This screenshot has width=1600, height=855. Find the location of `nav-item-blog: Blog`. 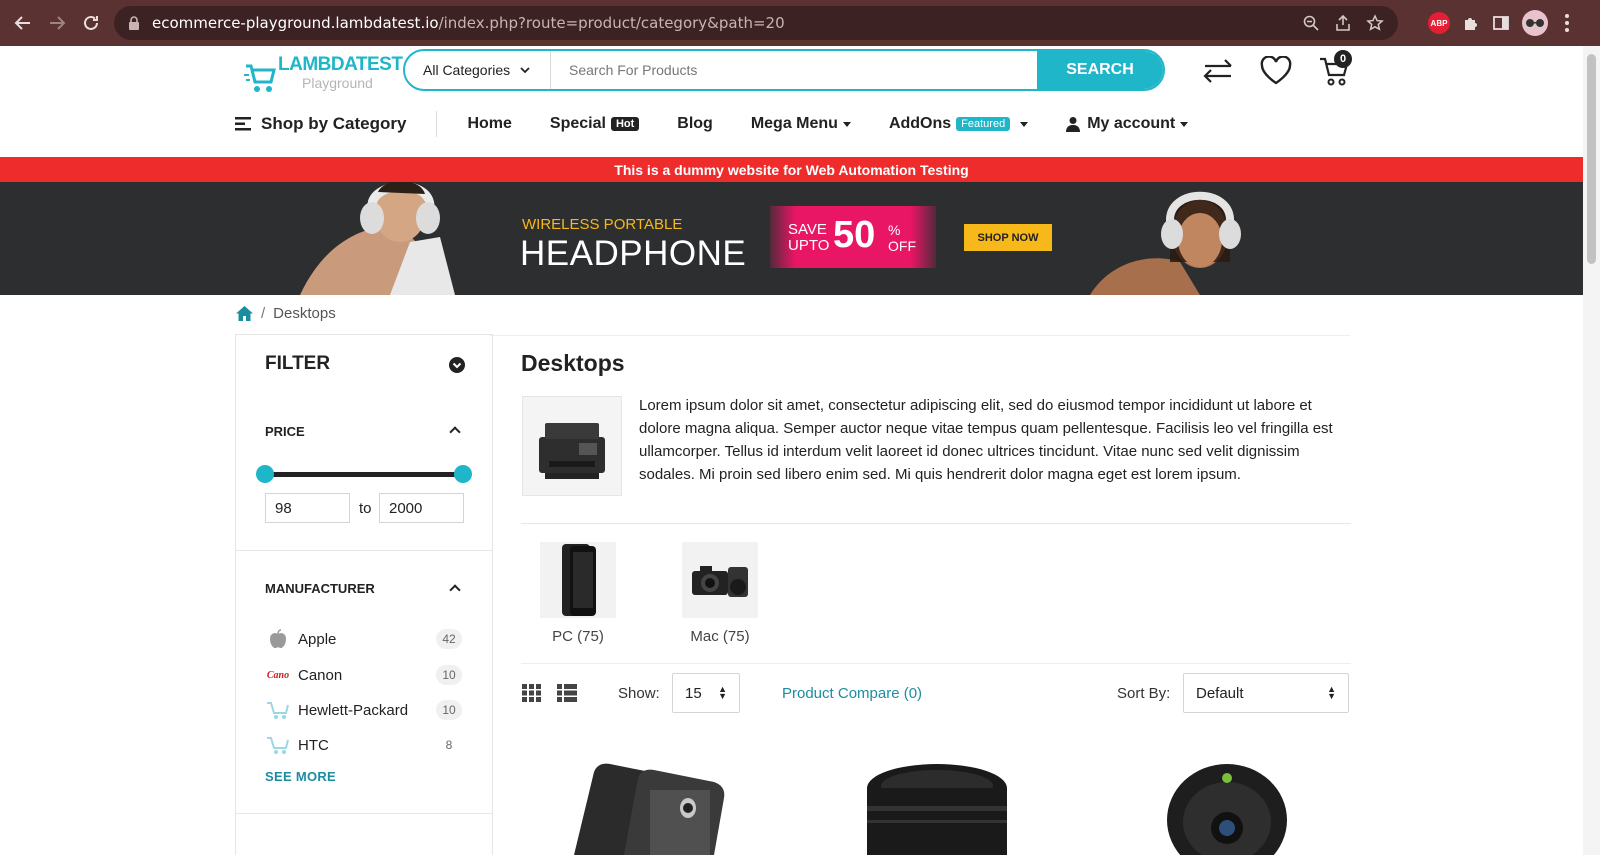

nav-item-blog: Blog is located at coordinates (695, 124).